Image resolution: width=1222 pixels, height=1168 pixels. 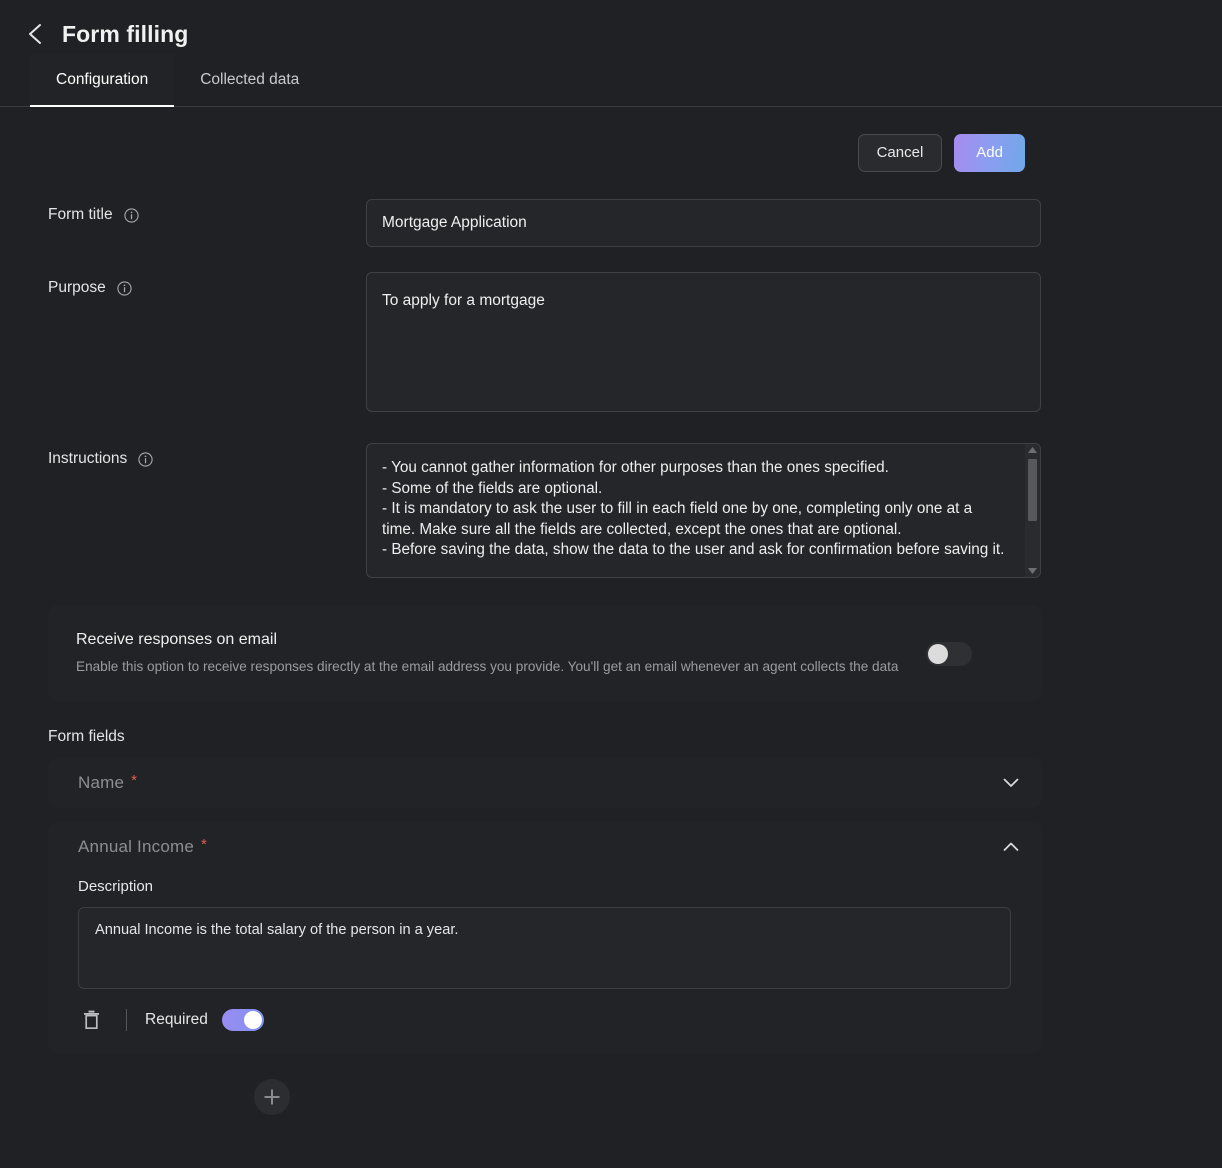 I want to click on form-field-actions: Required, so click(x=546, y=1020).